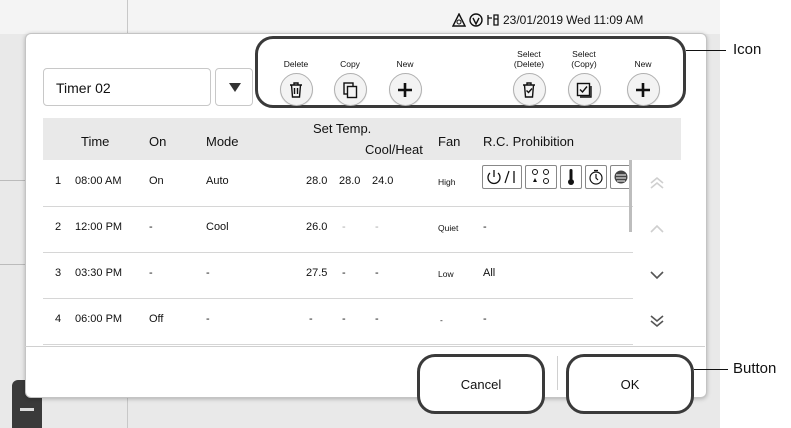  I want to click on double-chevron-up-icon, so click(657, 182).